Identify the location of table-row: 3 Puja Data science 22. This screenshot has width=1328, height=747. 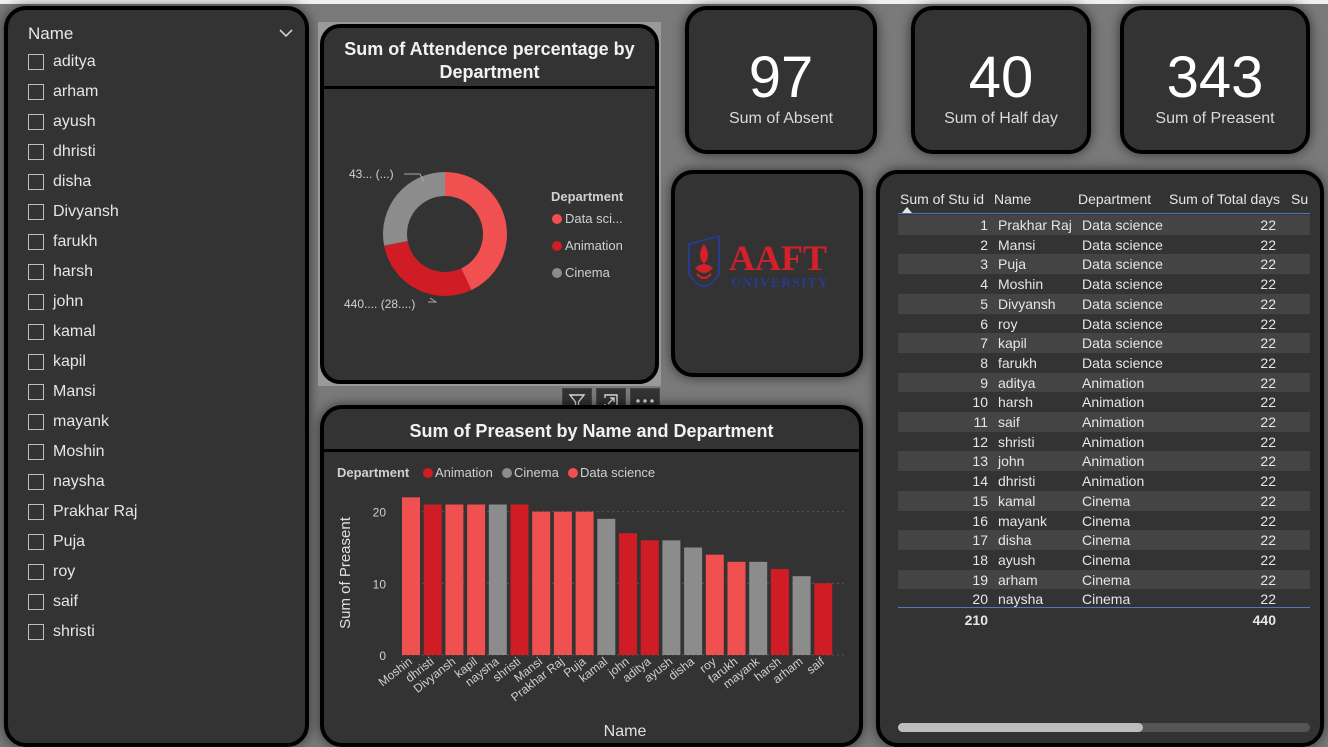
(1104, 264).